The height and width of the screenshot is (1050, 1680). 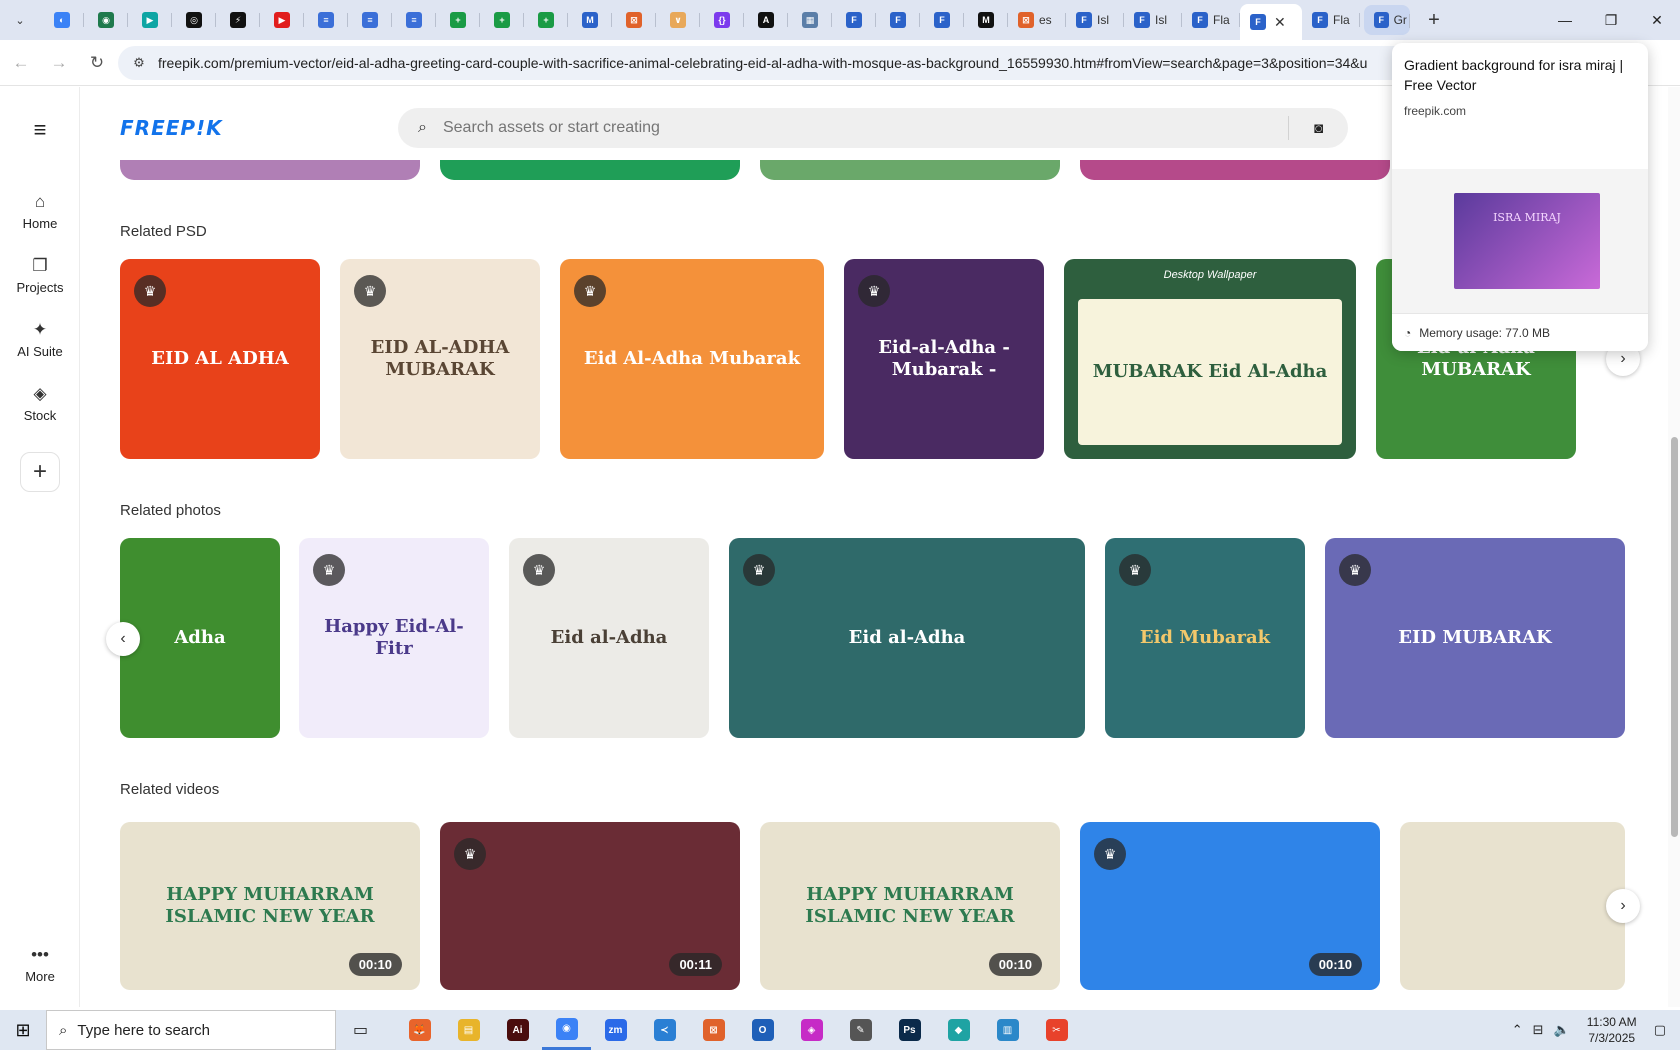 I want to click on browser-tab: {}, so click(x=722, y=20).